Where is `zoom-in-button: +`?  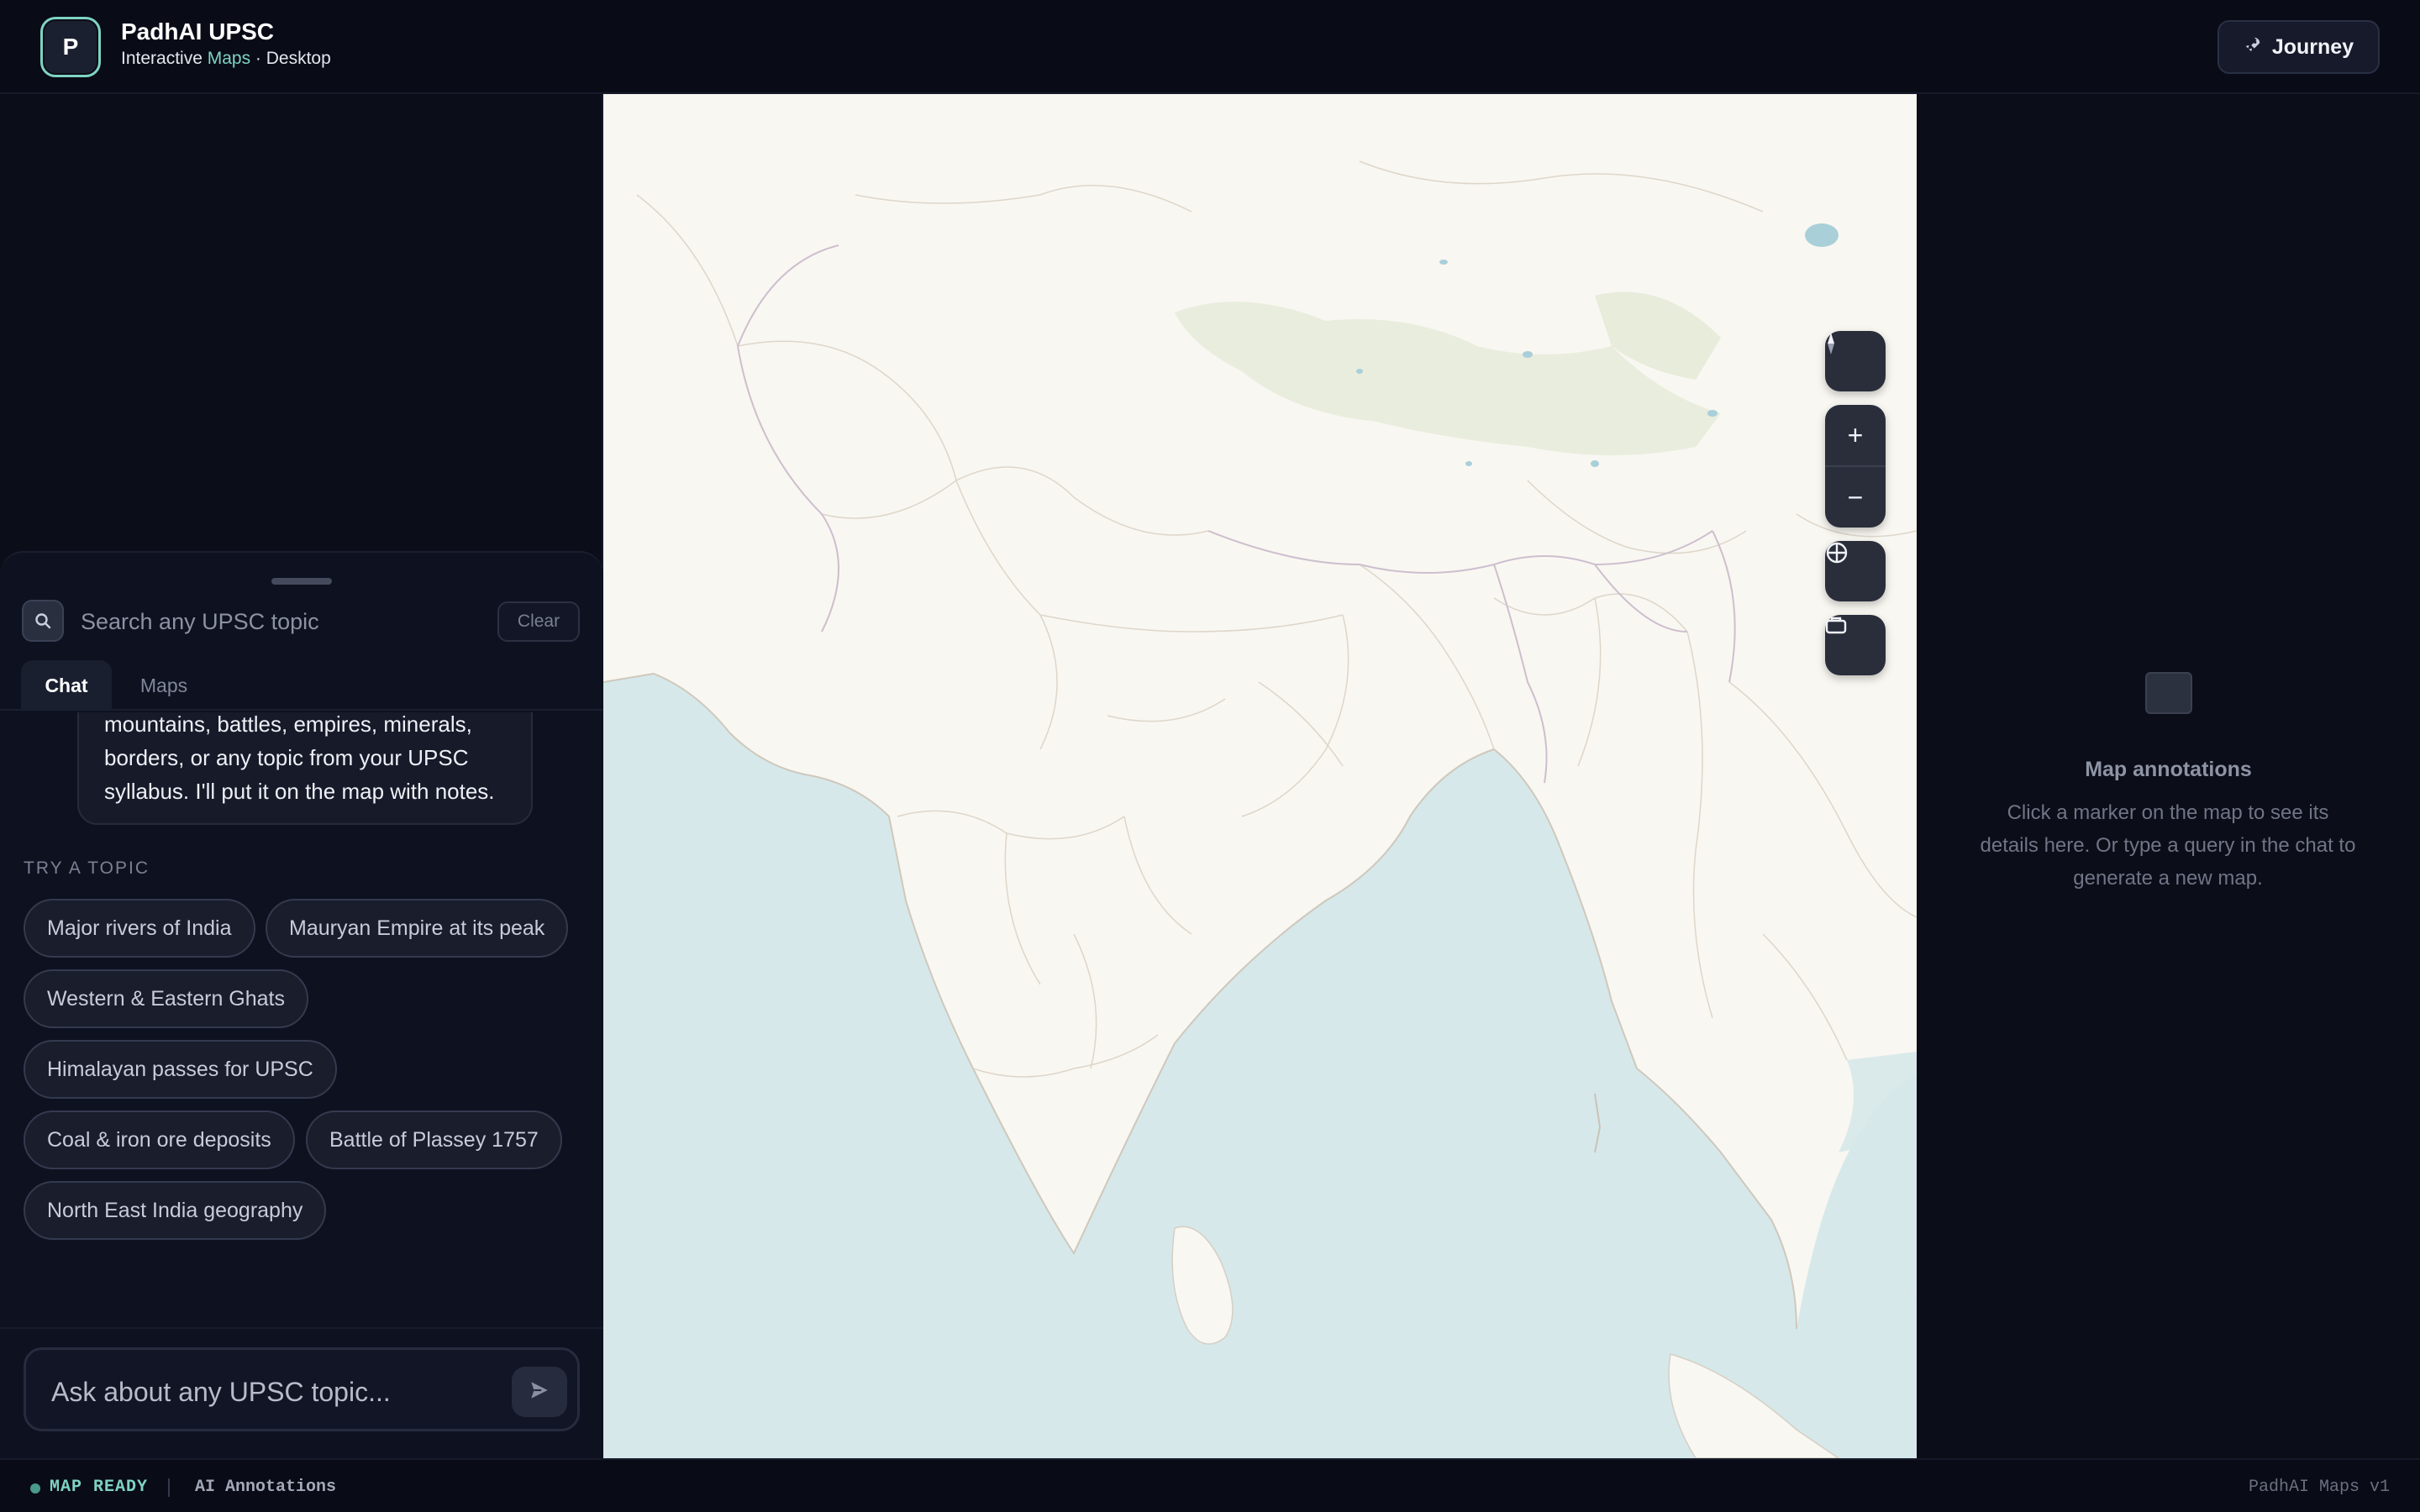
zoom-in-button: + is located at coordinates (1856, 435).